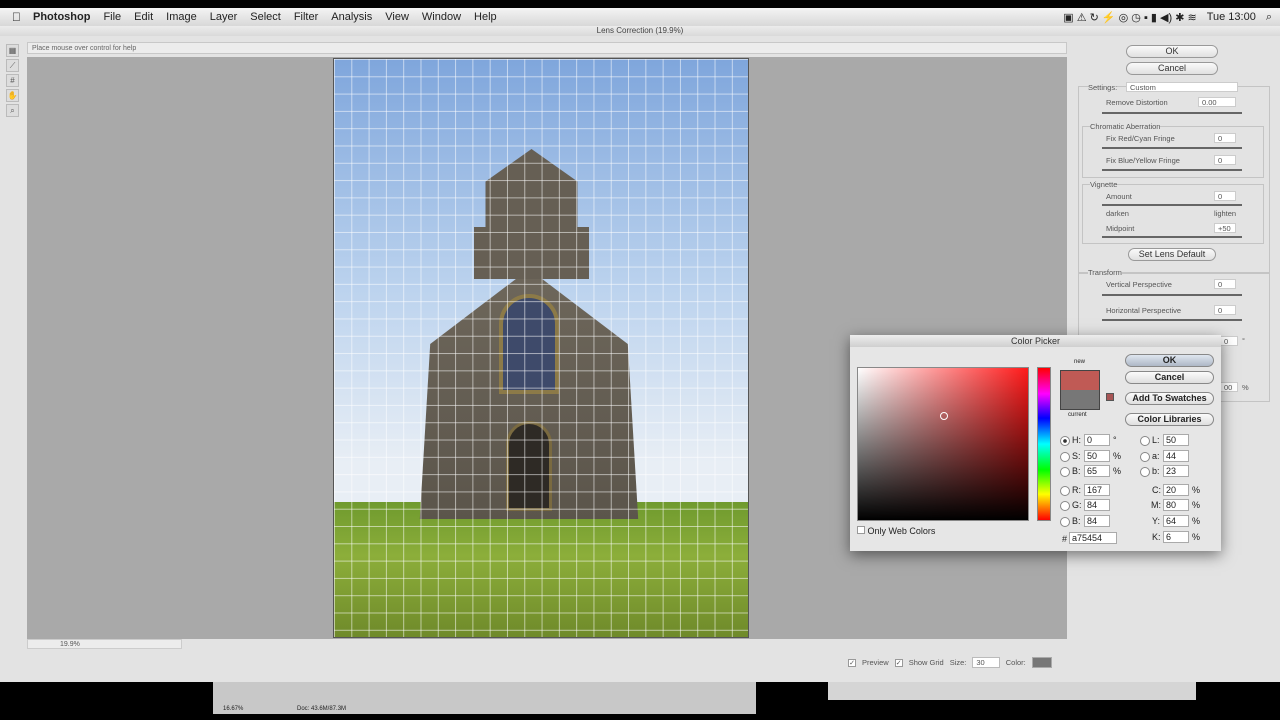 This screenshot has width=1280, height=720. I want to click on only-web-colors-checkbox, so click(861, 530).